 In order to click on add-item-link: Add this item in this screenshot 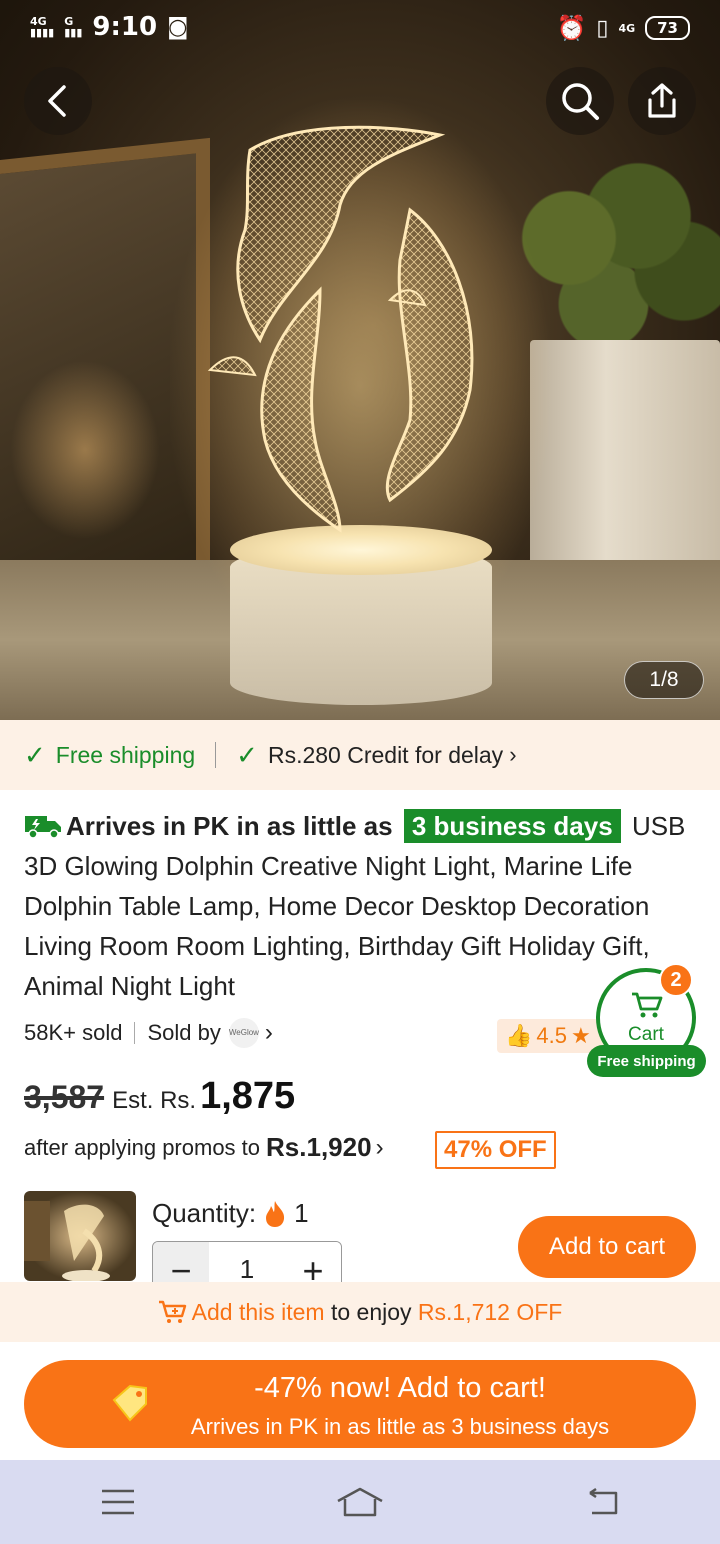, I will do `click(258, 1312)`.